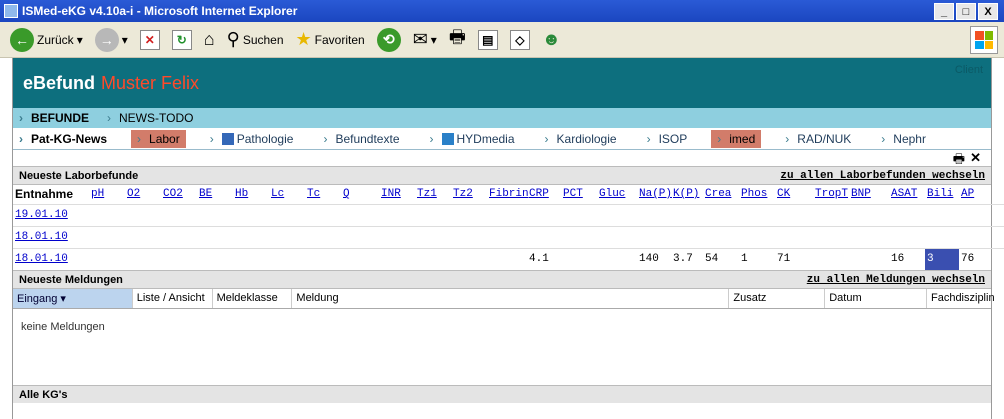  I want to click on lab-col-link: TropT, so click(831, 194).